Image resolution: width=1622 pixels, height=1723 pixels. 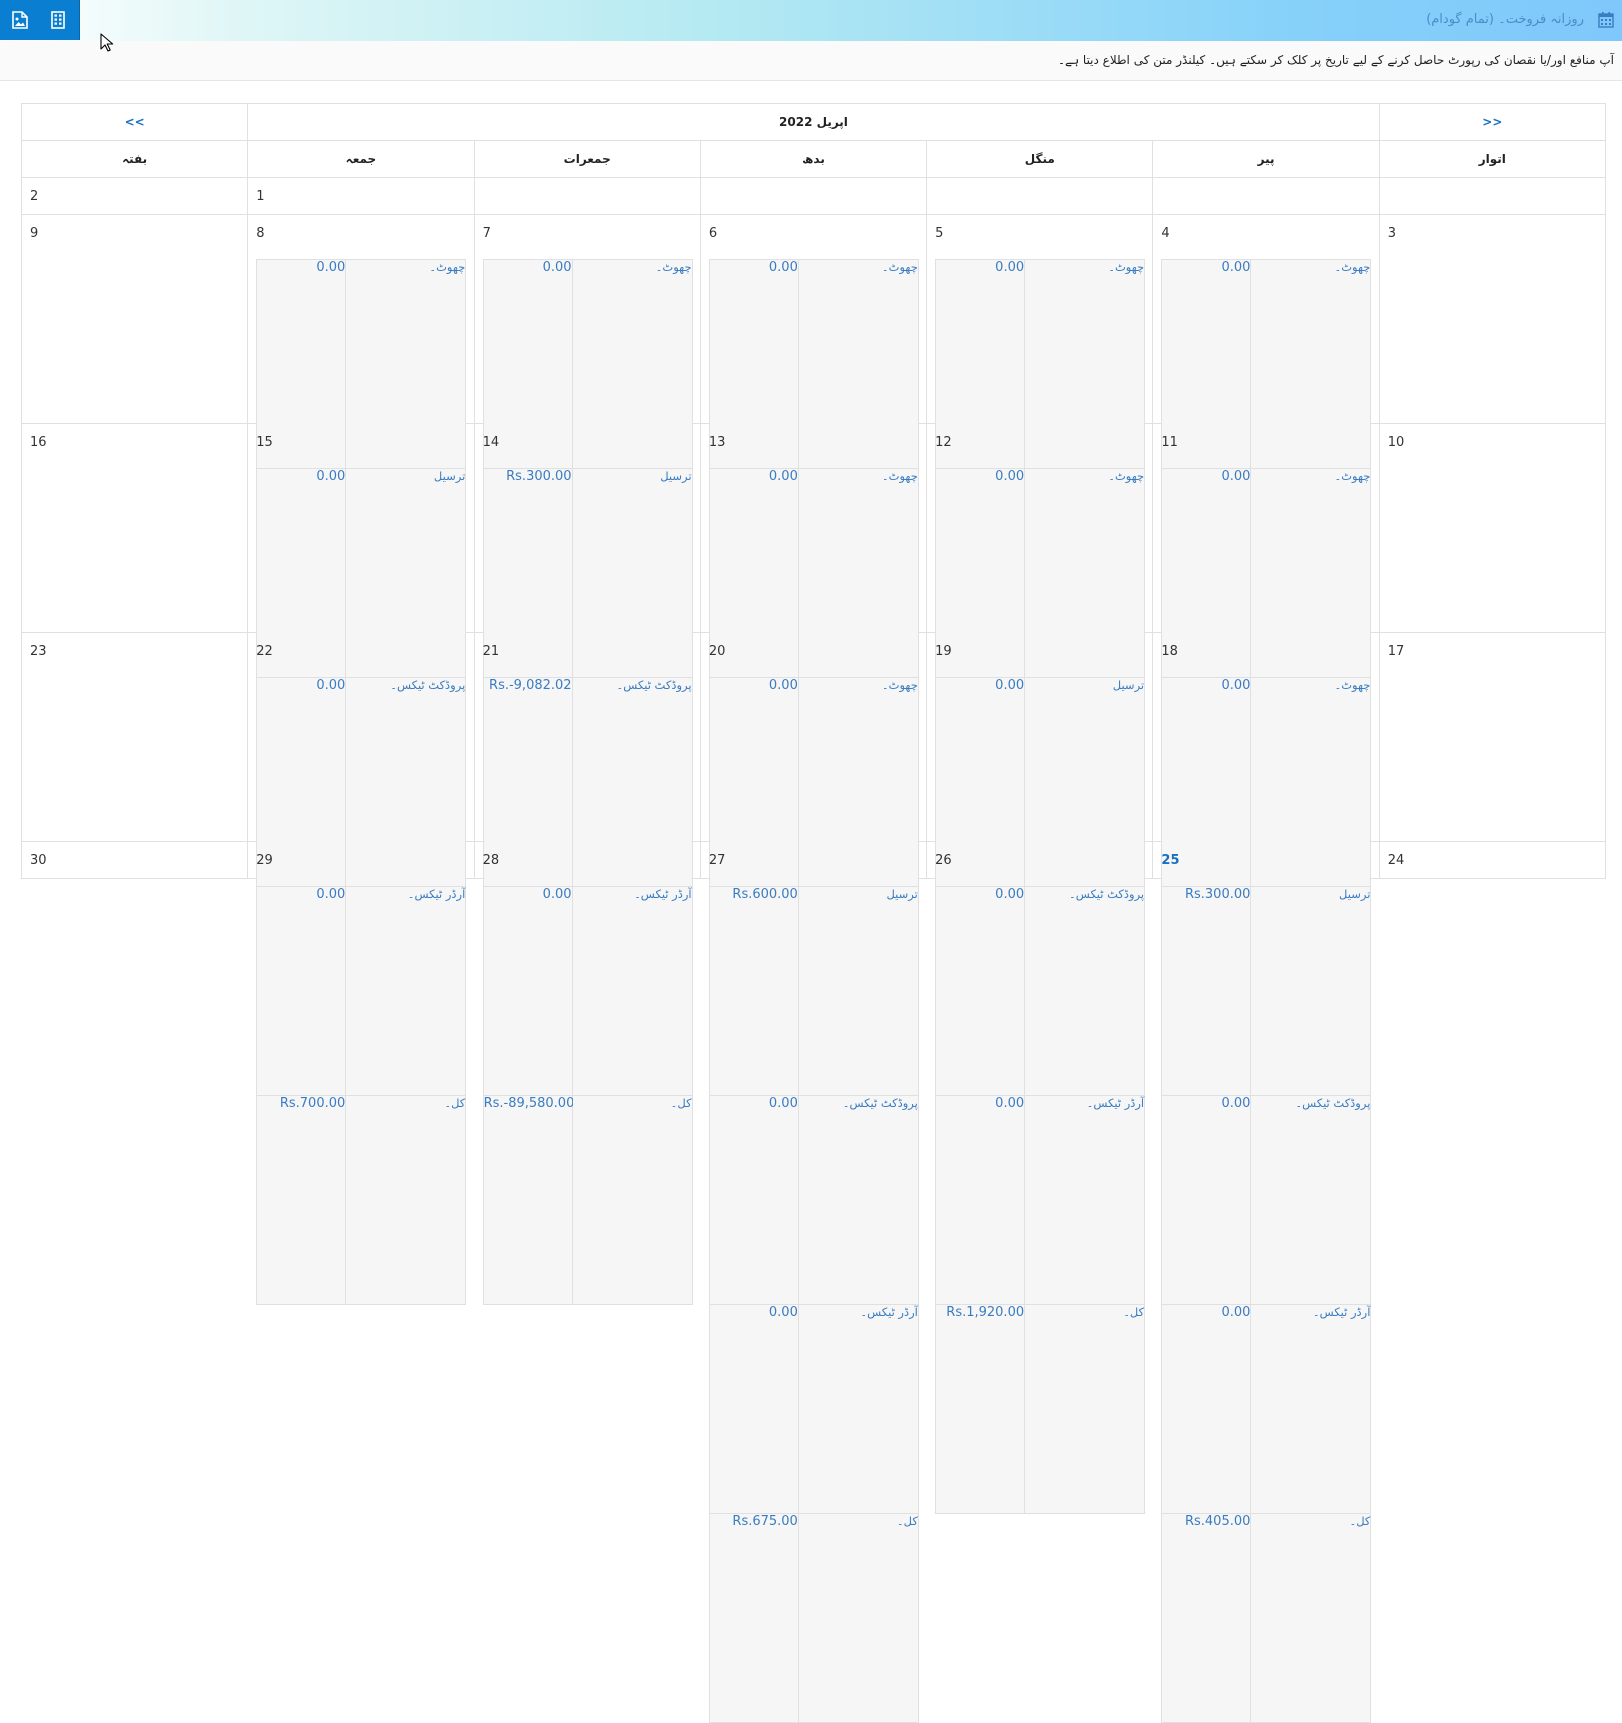 I want to click on calendar-day-cell: 16, so click(x=134, y=528).